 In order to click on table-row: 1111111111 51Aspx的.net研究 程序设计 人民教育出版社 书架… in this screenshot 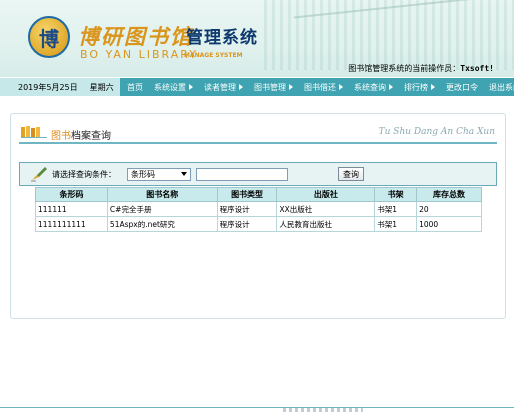, I will do `click(258, 224)`.